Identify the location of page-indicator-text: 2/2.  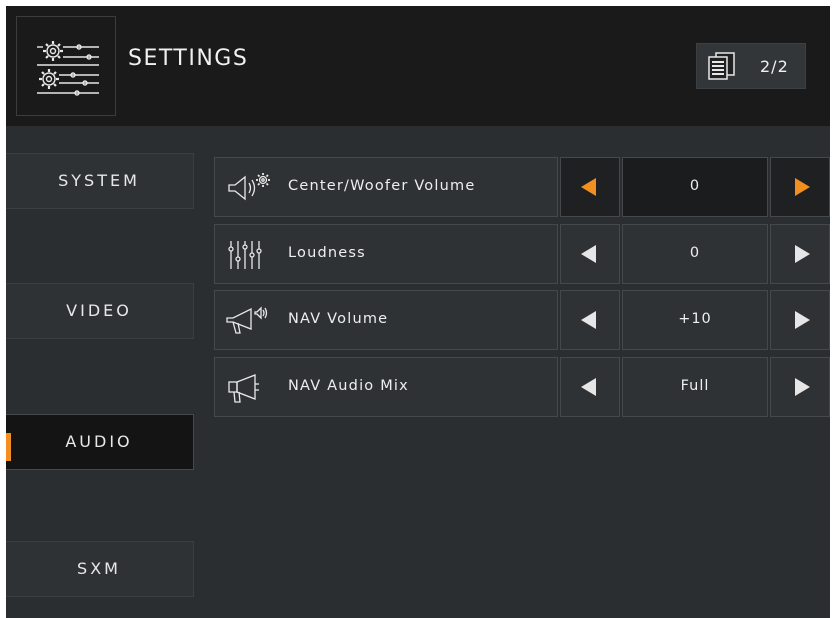
(774, 66).